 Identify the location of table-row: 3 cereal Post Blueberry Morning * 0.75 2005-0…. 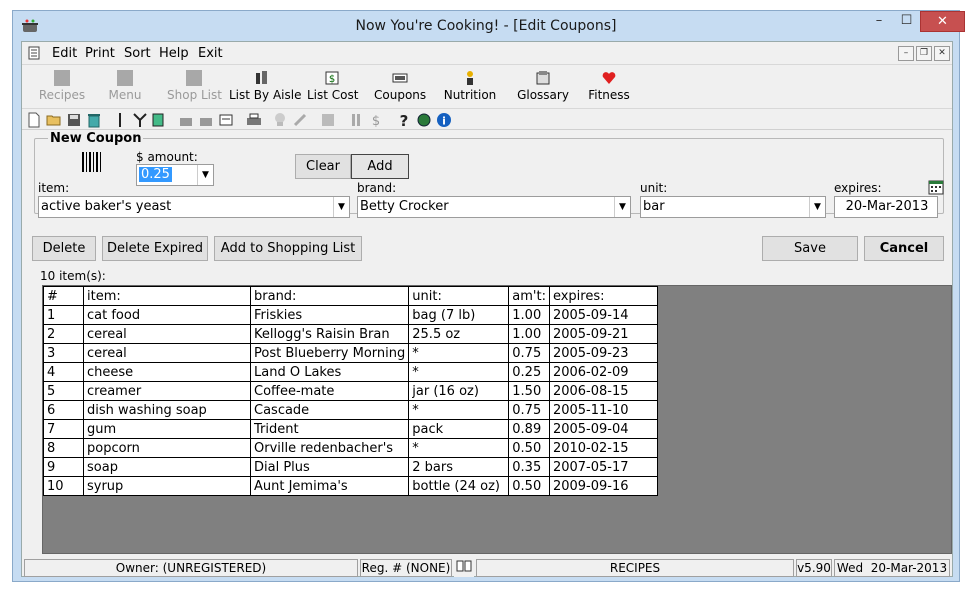
(350, 353).